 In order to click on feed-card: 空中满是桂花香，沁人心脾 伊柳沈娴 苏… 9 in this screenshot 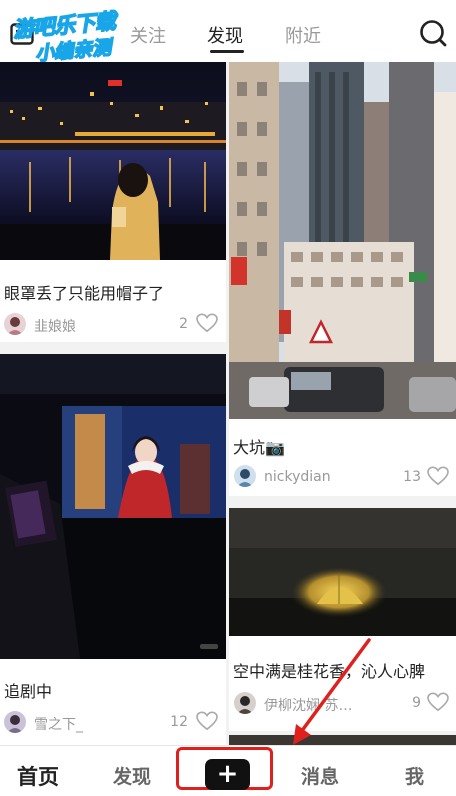, I will do `click(342, 619)`.